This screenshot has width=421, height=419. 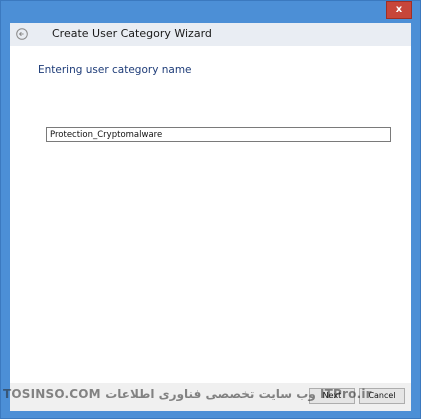 What do you see at coordinates (210, 397) in the screenshot?
I see `wizard-footer: Next Cancel` at bounding box center [210, 397].